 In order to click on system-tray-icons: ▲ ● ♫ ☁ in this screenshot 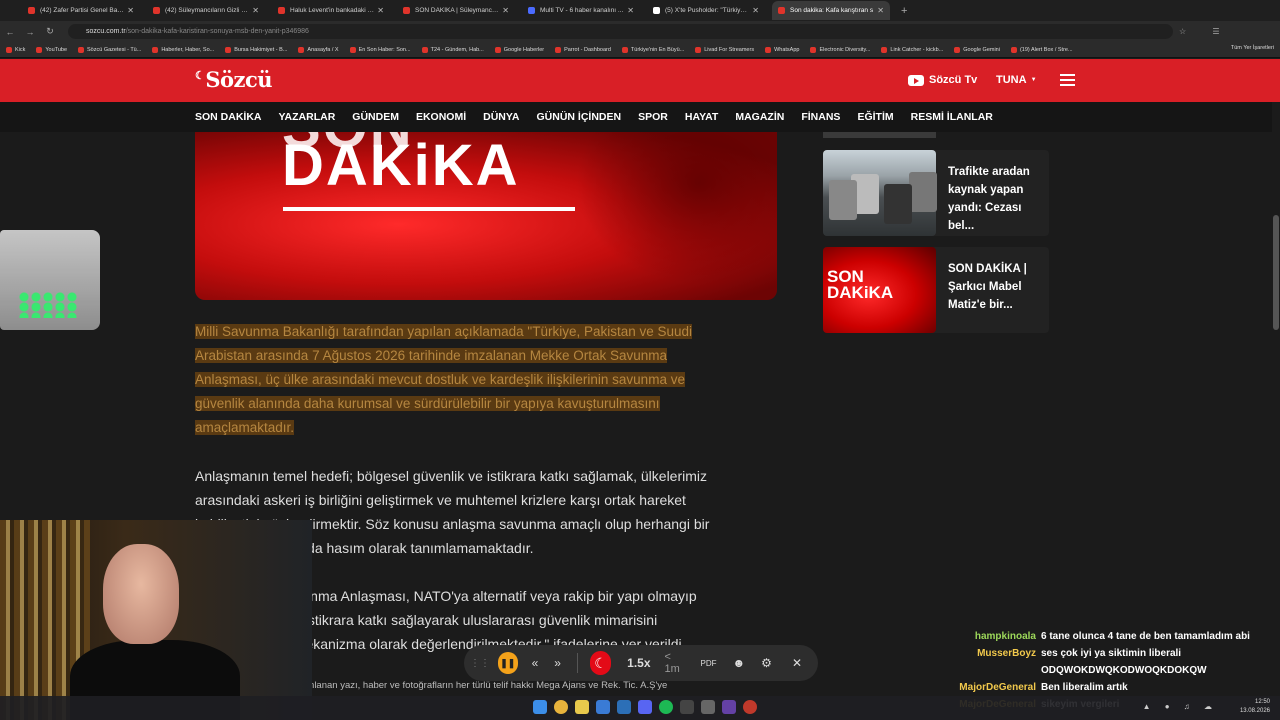, I will do `click(1180, 706)`.